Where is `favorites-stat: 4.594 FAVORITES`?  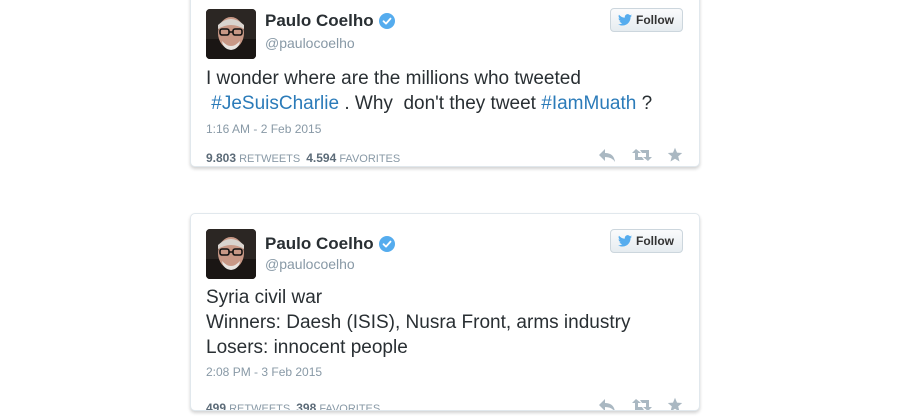
favorites-stat: 4.594 FAVORITES is located at coordinates (353, 158).